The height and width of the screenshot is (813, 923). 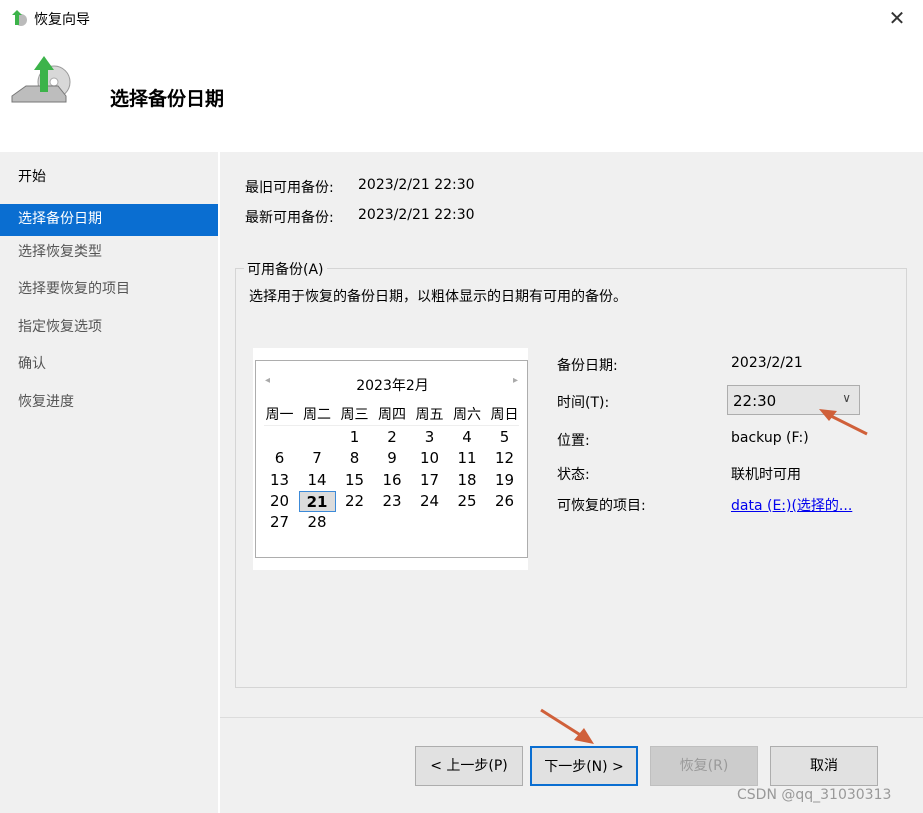 I want to click on calendar-day: 24, so click(x=429, y=501).